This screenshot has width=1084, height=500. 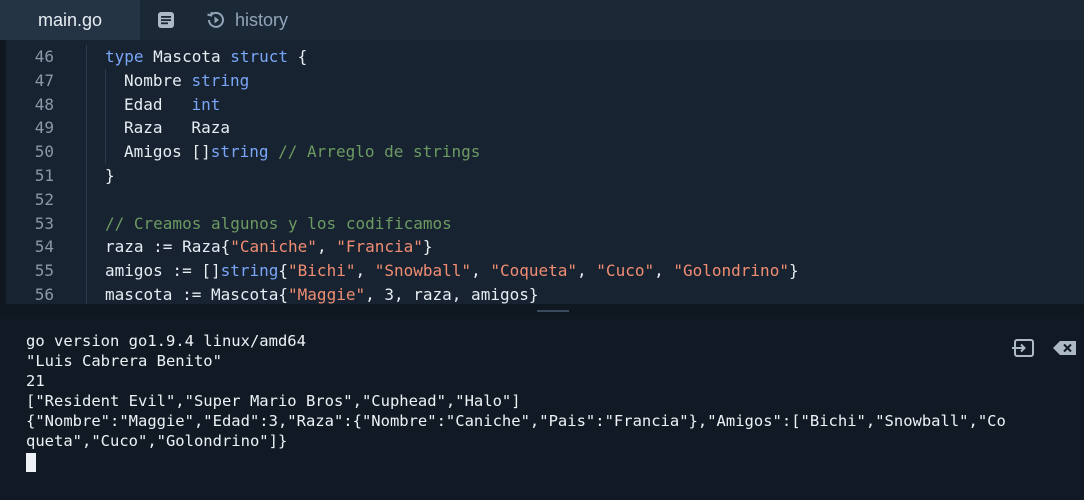 I want to click on tab-history: history, so click(x=265, y=20).